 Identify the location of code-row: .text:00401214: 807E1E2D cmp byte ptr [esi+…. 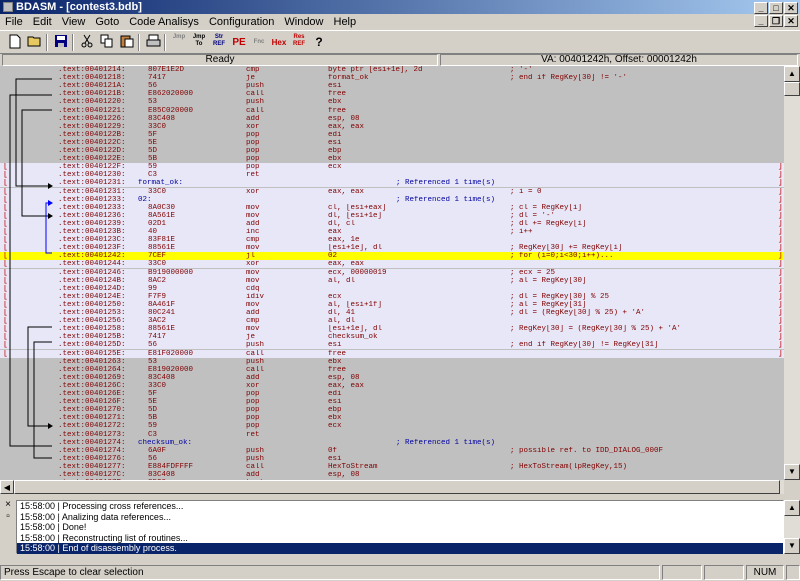
(392, 70).